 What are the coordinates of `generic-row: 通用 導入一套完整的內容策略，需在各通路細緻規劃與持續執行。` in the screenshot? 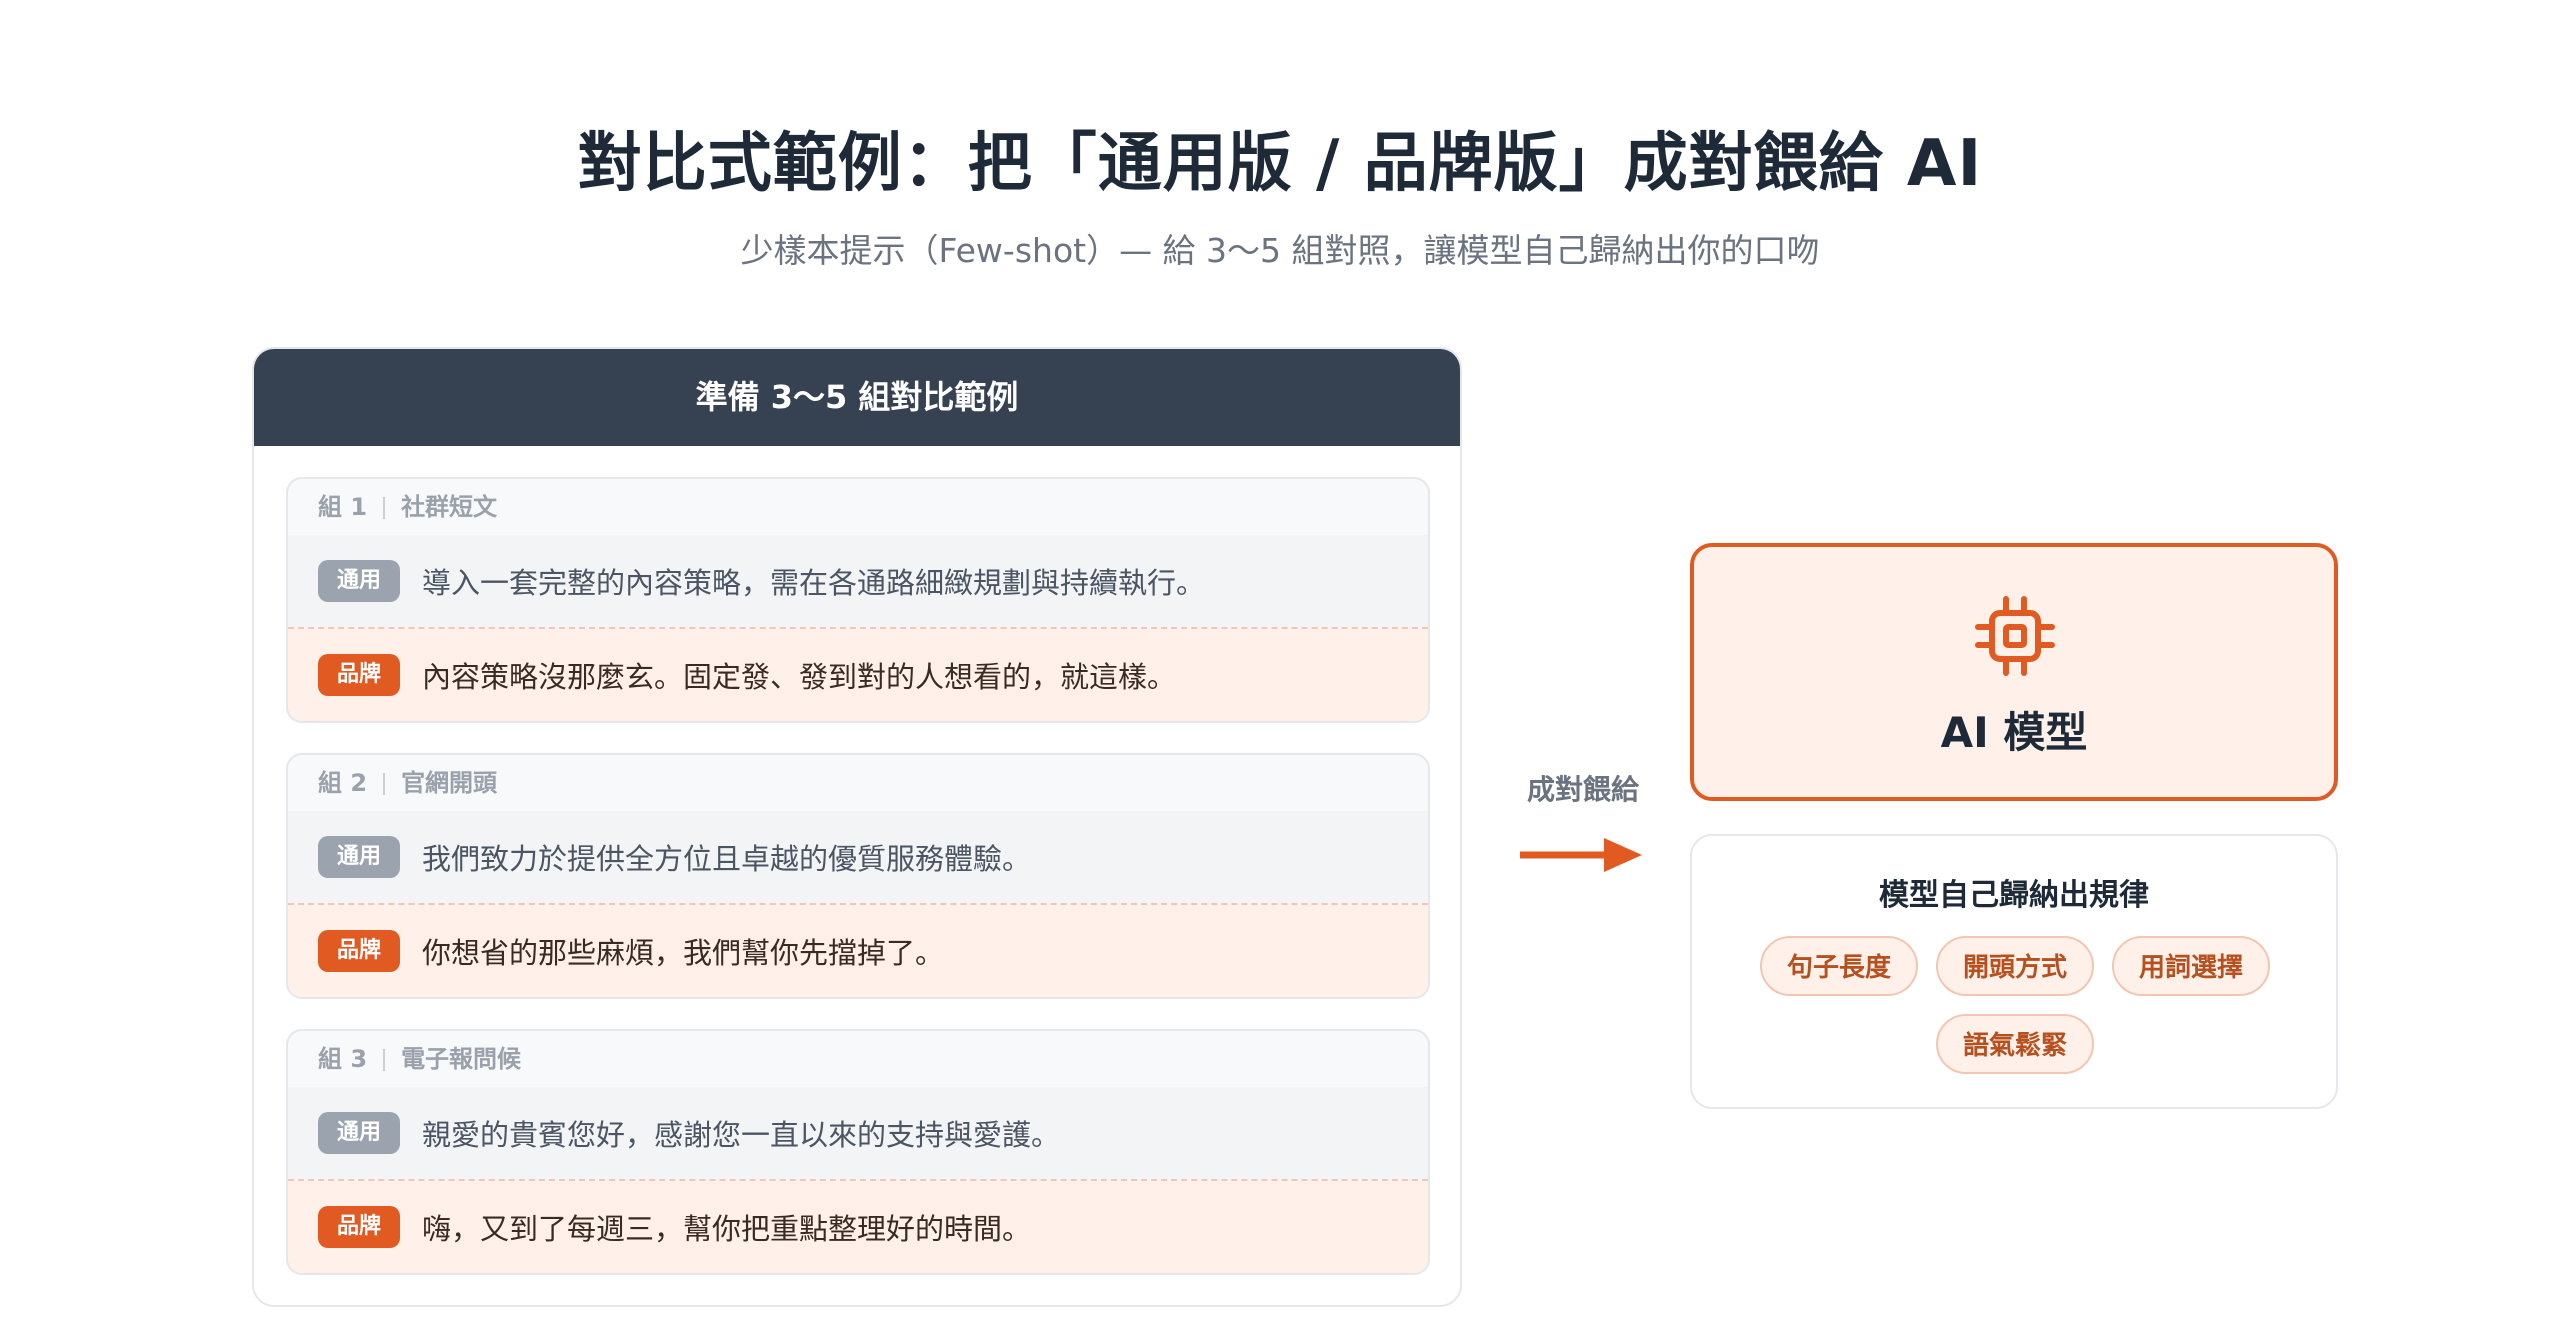 It's located at (858, 582).